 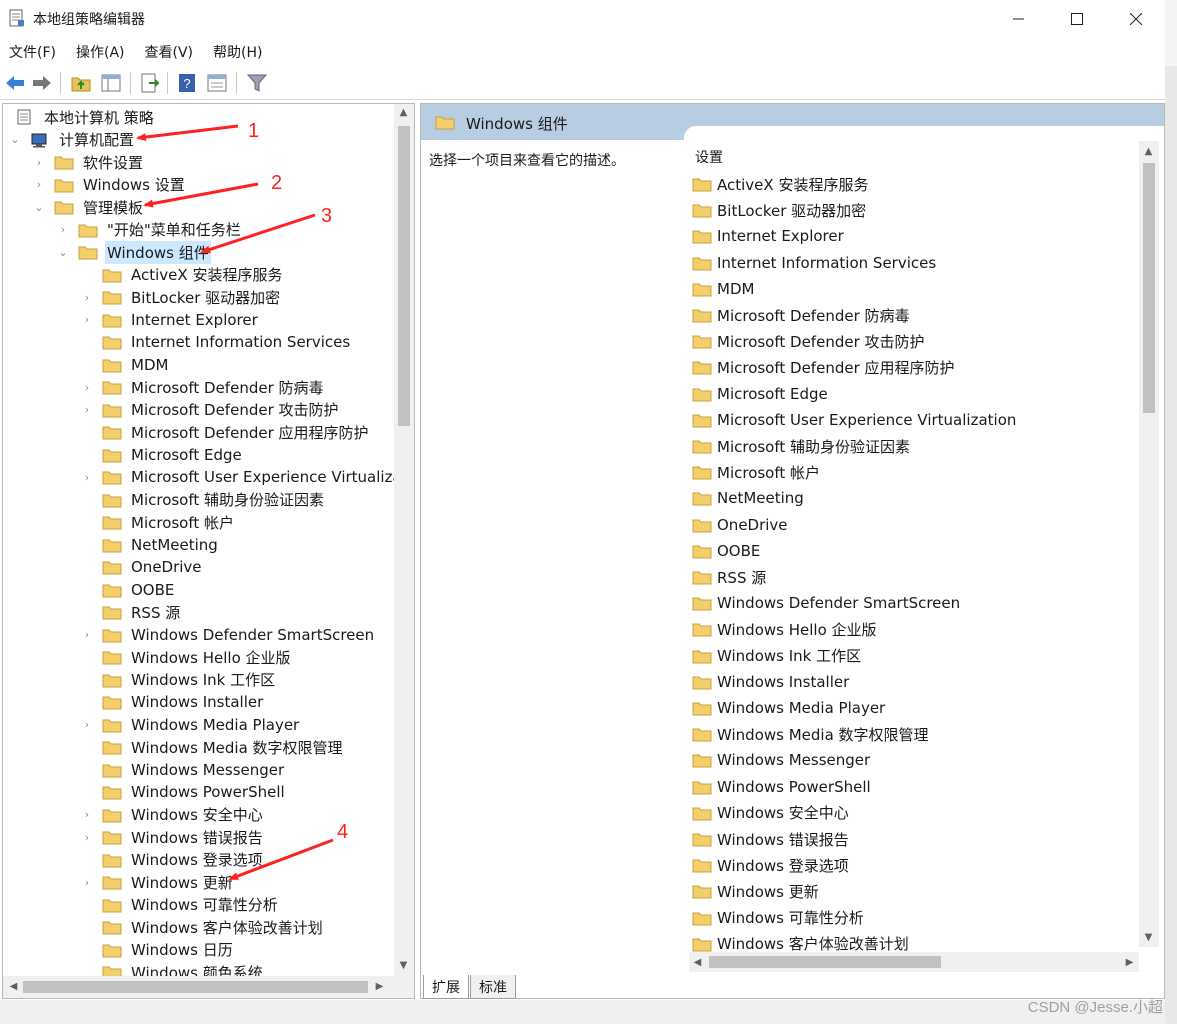 I want to click on tree-node-windows-components: ⌄ Windows 组件, so click(x=134, y=252).